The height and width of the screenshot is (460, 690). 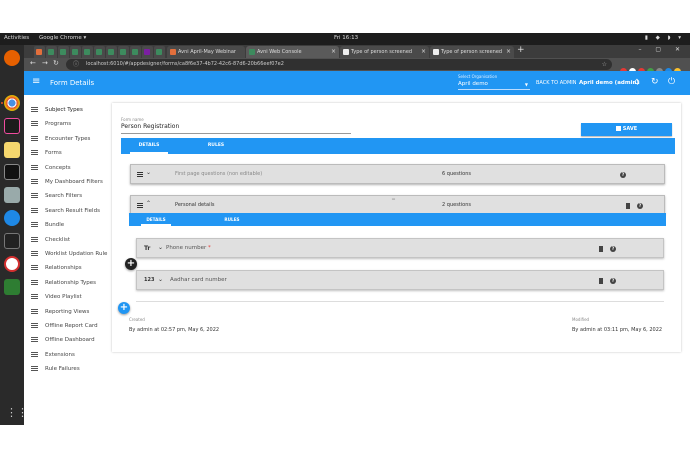 What do you see at coordinates (173, 52) in the screenshot?
I see `tab-favicon-icon` at bounding box center [173, 52].